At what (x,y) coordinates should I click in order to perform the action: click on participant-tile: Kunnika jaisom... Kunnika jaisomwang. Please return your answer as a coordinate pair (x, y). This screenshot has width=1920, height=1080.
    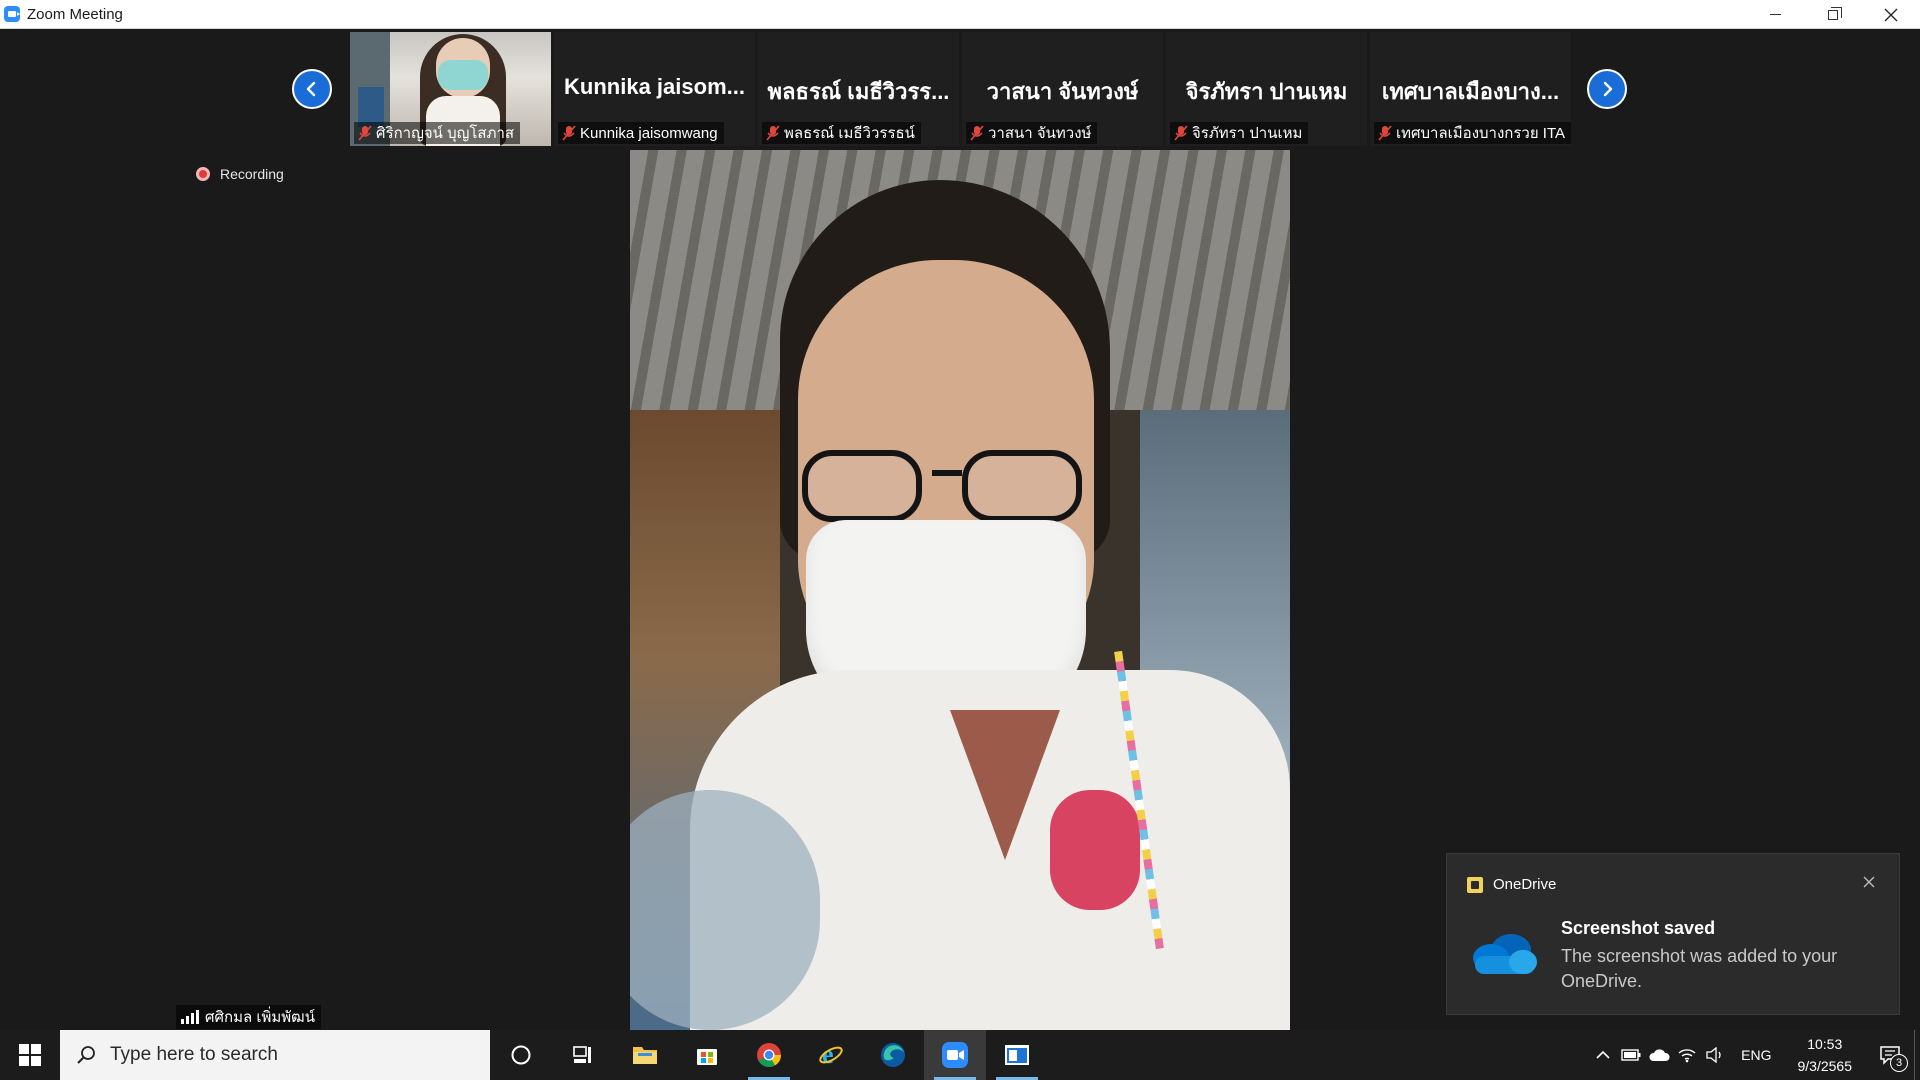
    Looking at the image, I should click on (654, 89).